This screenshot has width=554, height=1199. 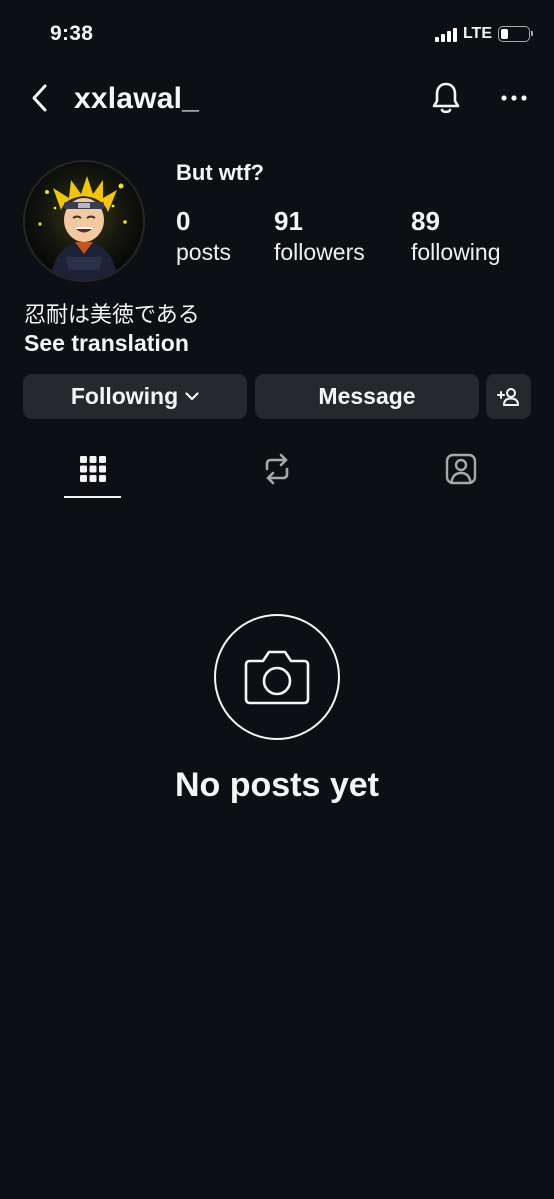 I want to click on bell-icon, so click(x=446, y=98).